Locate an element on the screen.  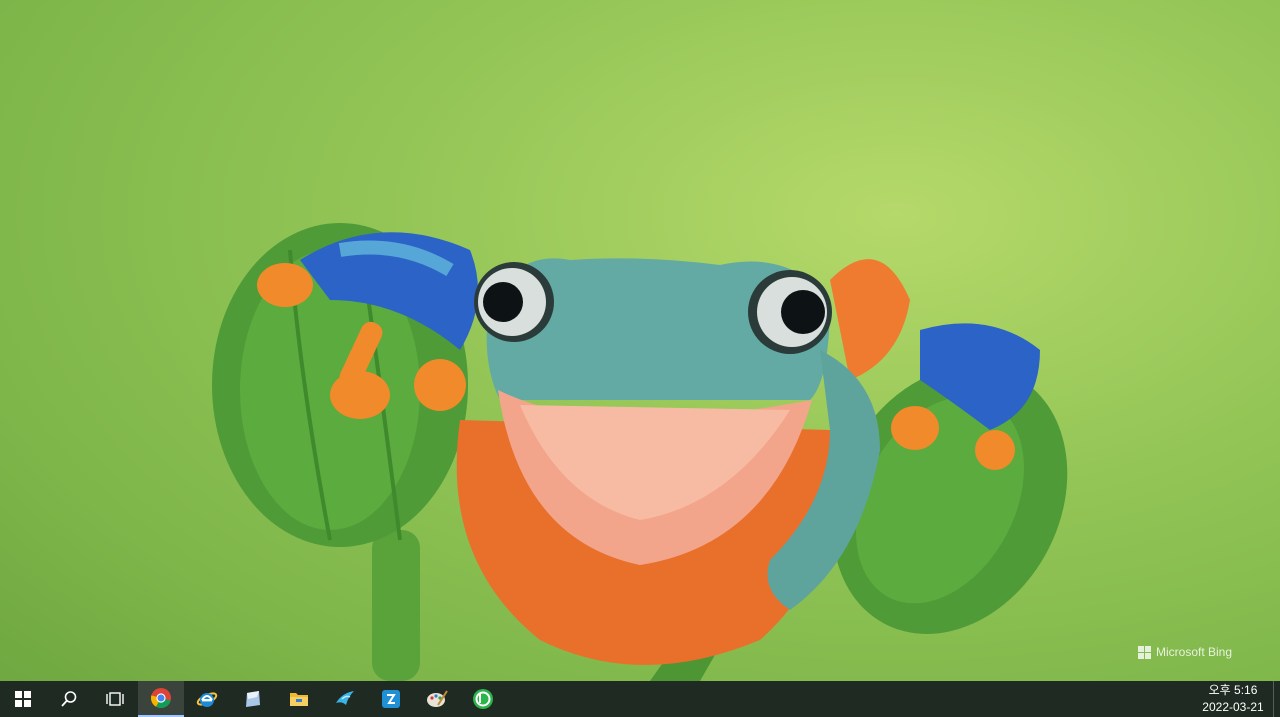
internet-explorer-taskbar-button is located at coordinates (207, 699).